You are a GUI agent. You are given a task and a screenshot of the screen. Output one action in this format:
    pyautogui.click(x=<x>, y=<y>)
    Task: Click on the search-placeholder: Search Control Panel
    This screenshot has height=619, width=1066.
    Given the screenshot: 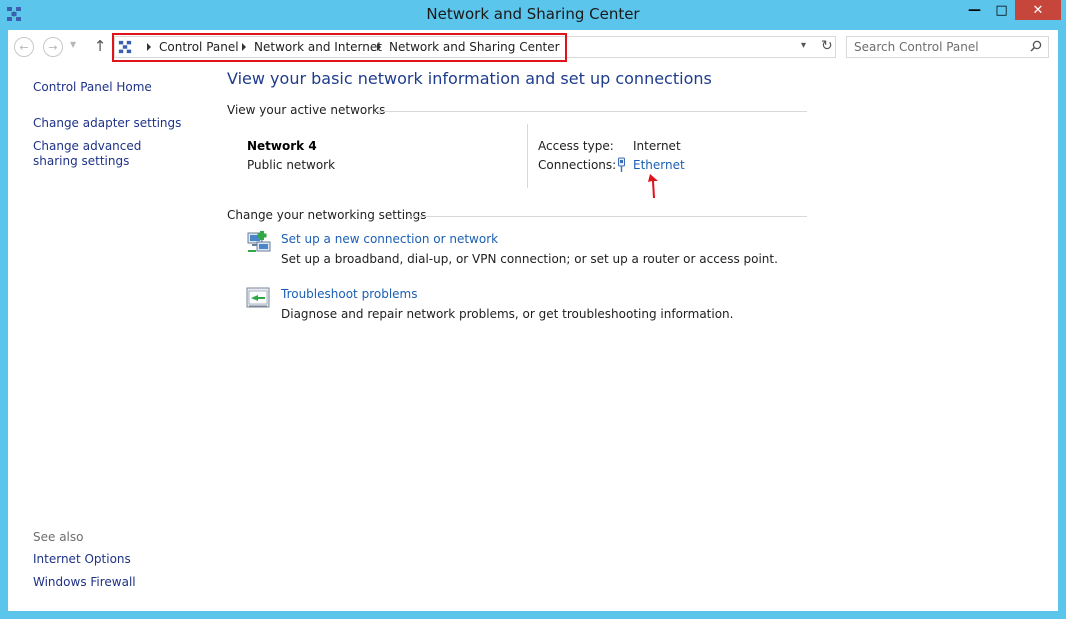 What is the action you would take?
    pyautogui.click(x=916, y=47)
    